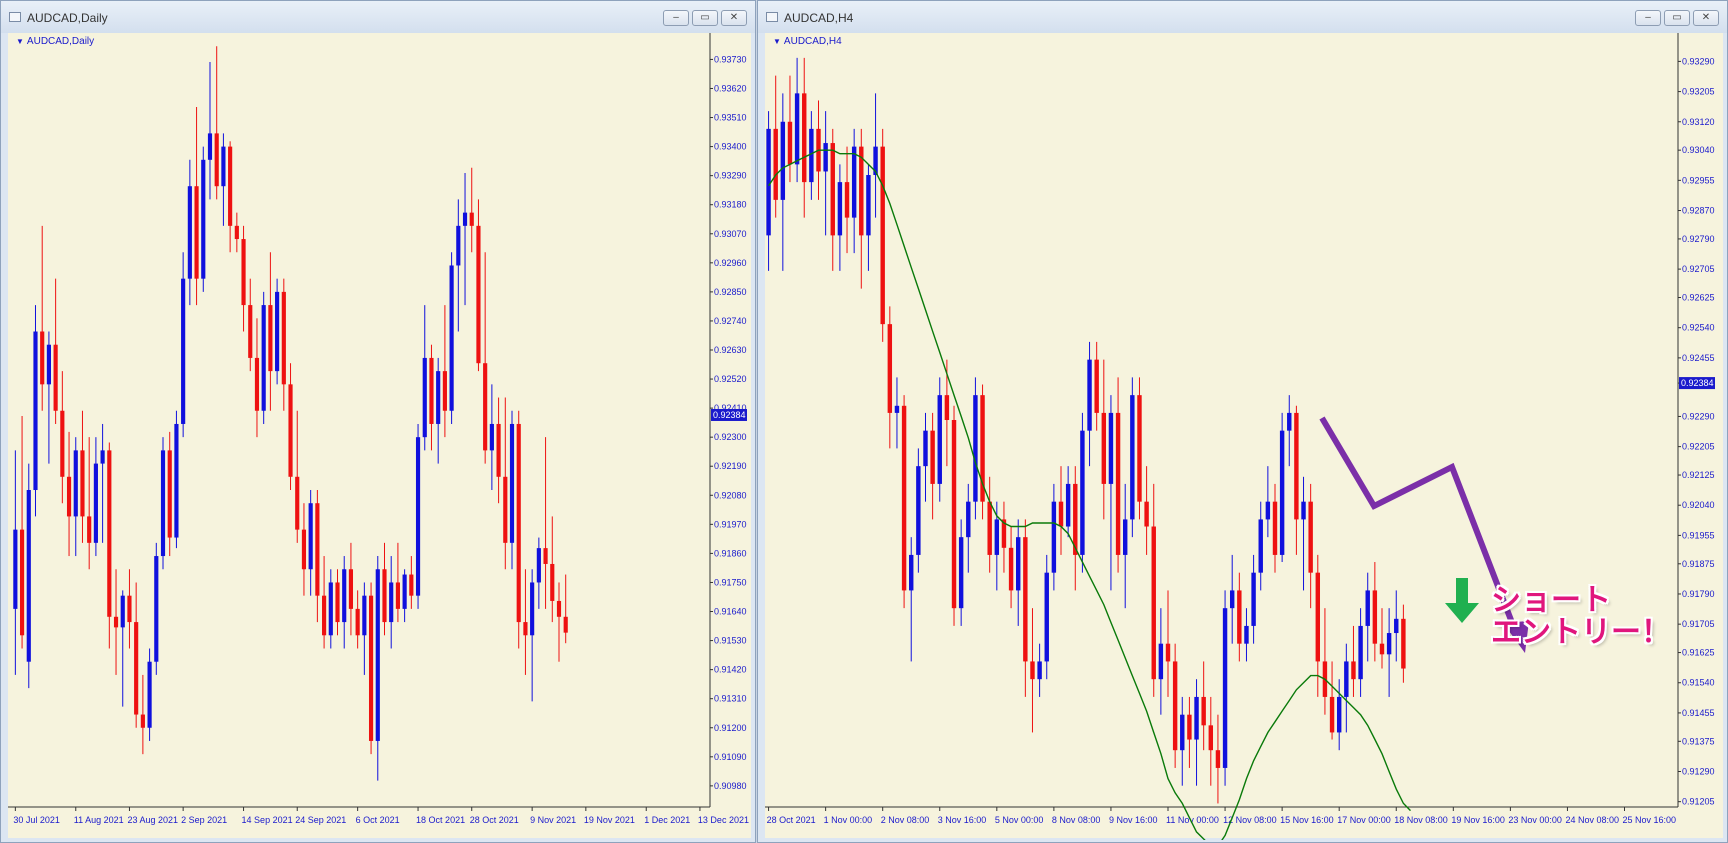  I want to click on x-tick-label: 30 Jul 2021, so click(36, 820).